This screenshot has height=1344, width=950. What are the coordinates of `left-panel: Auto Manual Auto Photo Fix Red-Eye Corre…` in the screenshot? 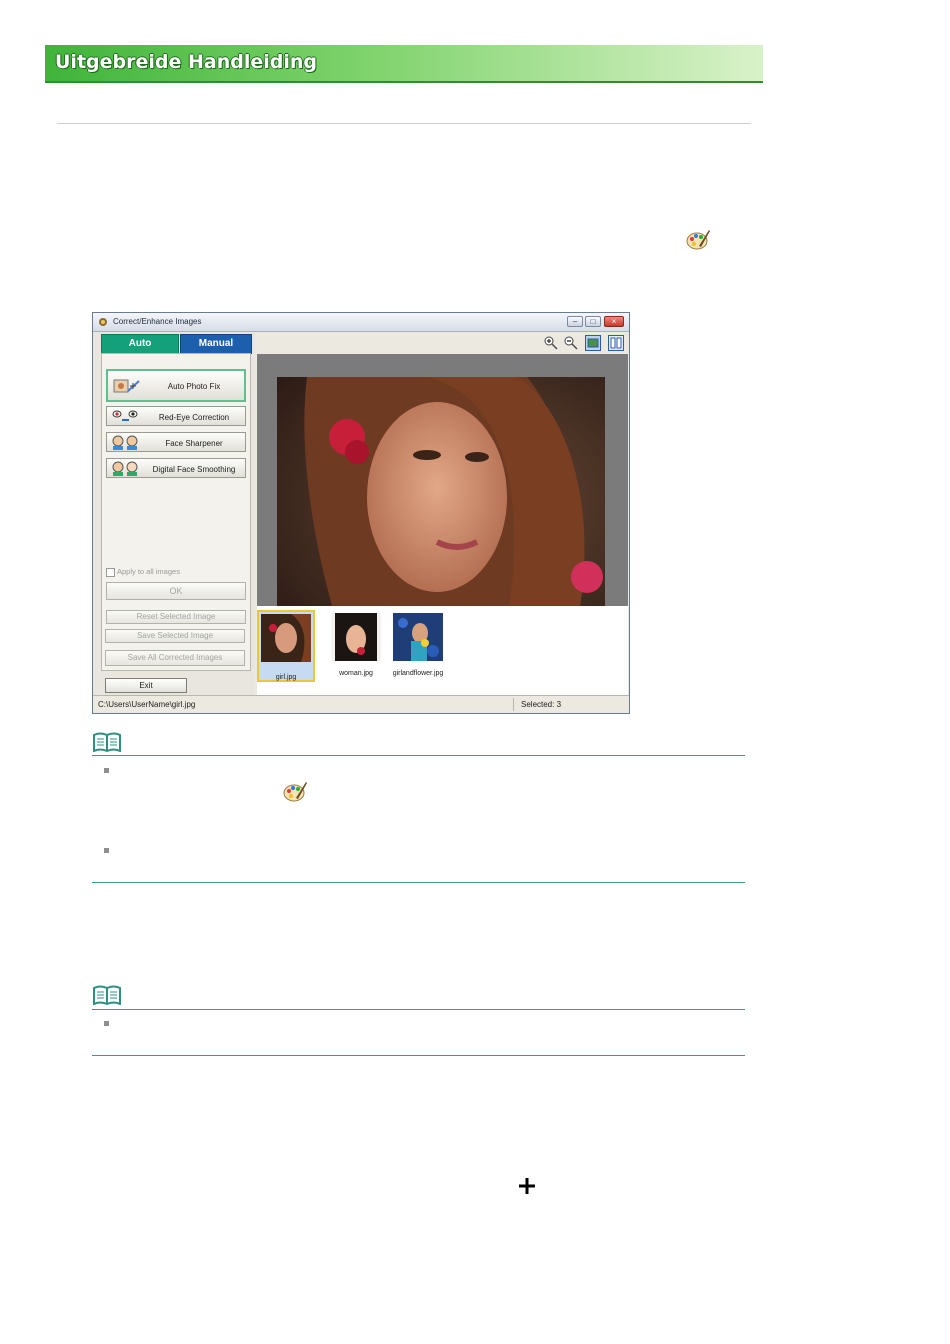 It's located at (174, 514).